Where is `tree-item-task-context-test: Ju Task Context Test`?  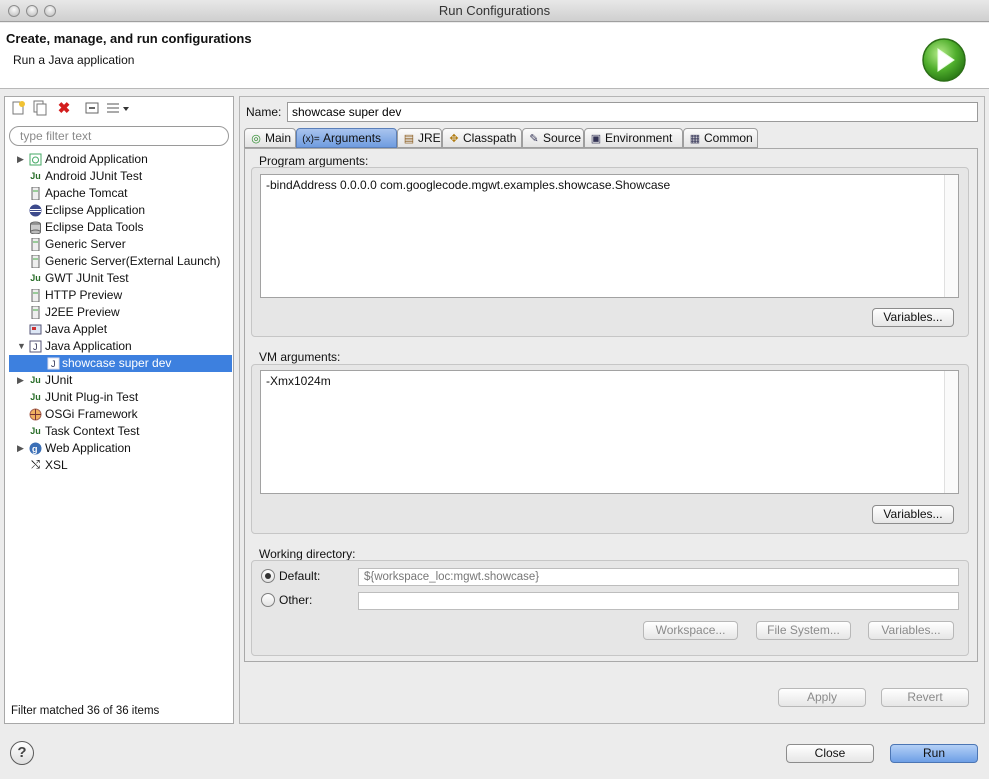
tree-item-task-context-test: Ju Task Context Test is located at coordinates (119, 431).